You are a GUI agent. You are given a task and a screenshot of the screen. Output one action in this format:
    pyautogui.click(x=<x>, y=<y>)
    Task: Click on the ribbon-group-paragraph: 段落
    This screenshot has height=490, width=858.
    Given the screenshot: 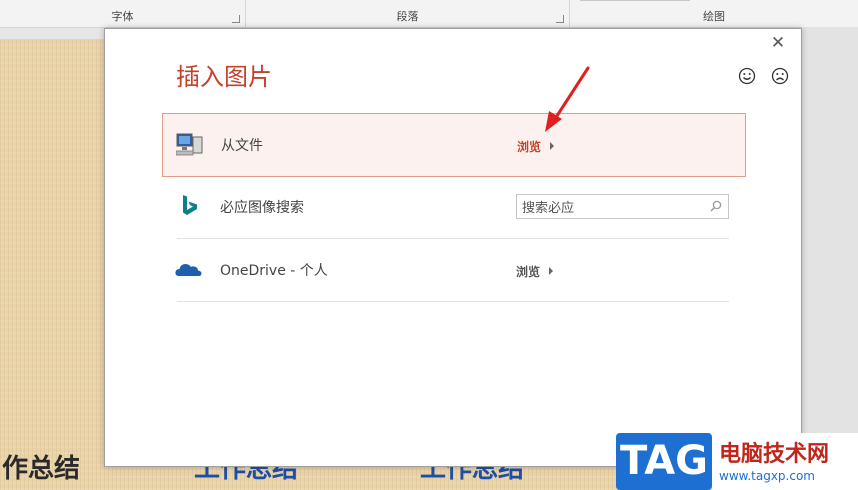 What is the action you would take?
    pyautogui.click(x=408, y=13)
    